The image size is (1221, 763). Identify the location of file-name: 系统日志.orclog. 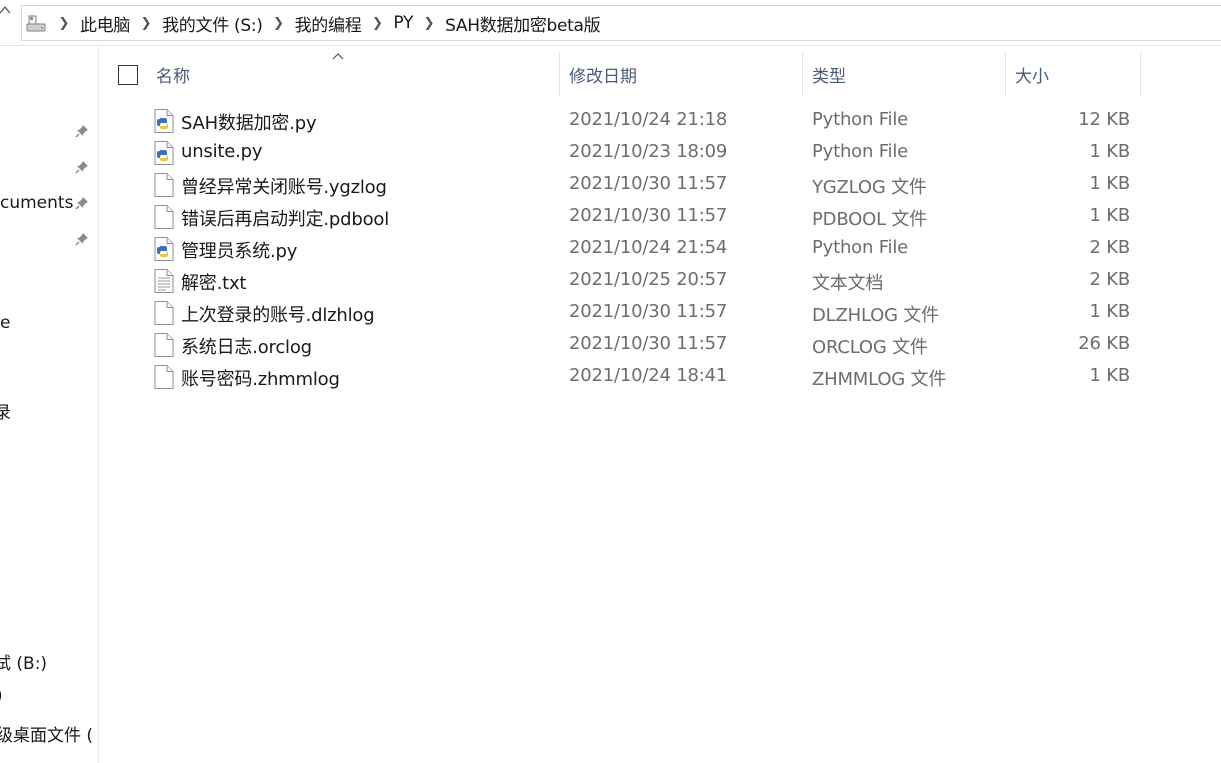
(246, 347).